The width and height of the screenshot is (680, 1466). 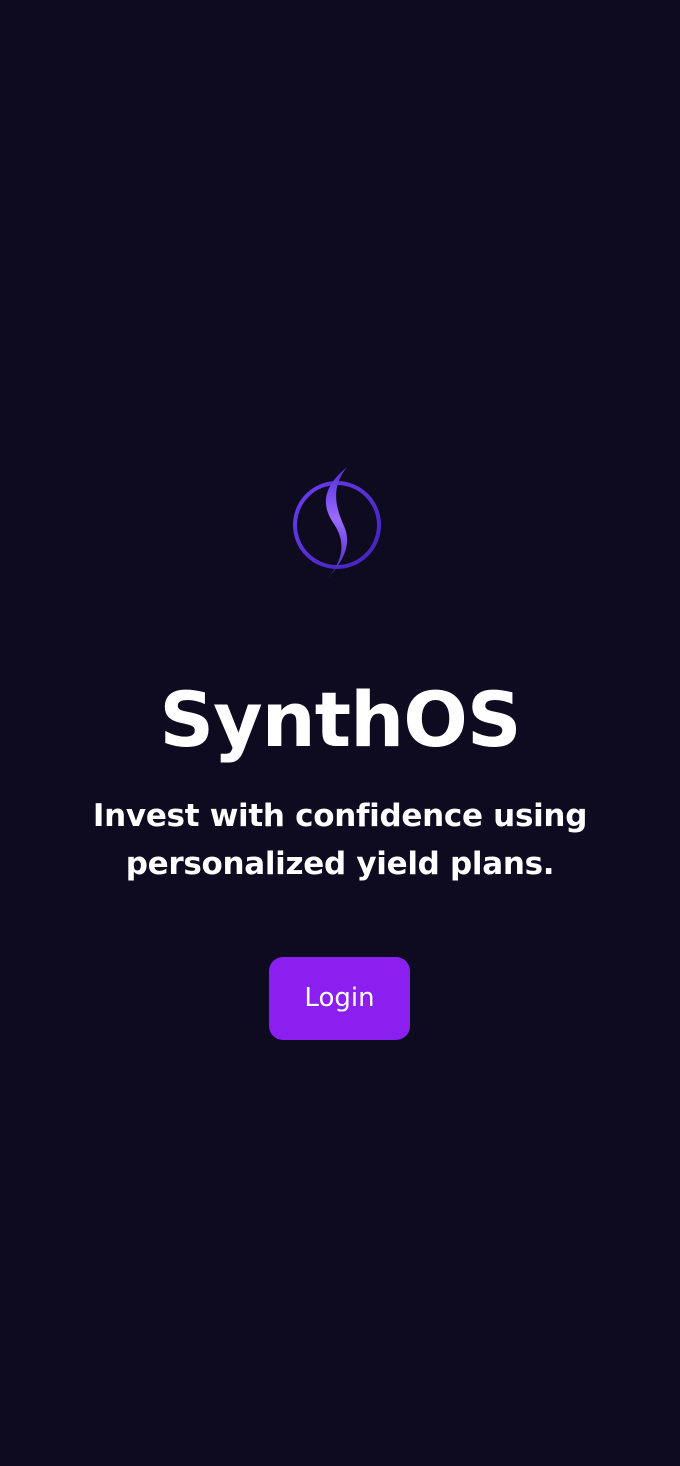 I want to click on login-button: Login, so click(x=339, y=998).